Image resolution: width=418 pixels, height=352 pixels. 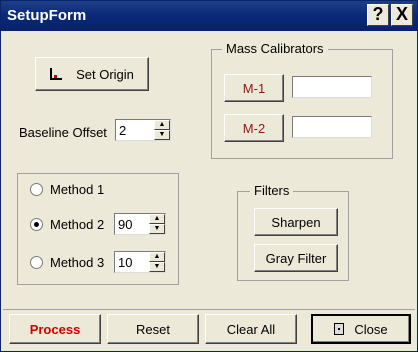 What do you see at coordinates (36, 189) in the screenshot?
I see `method1-radio` at bounding box center [36, 189].